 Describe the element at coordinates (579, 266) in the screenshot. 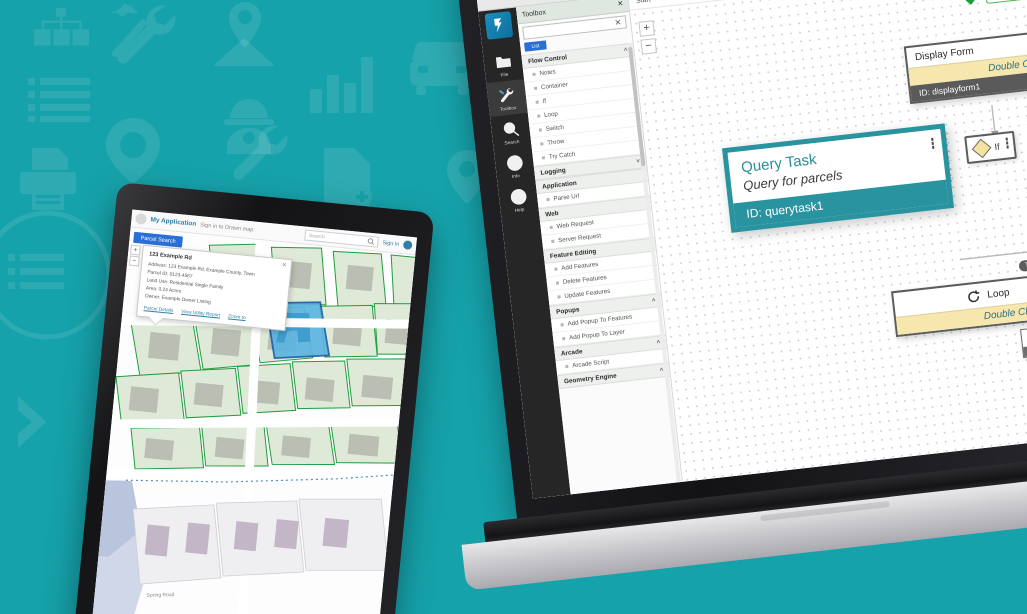

I see `toolbox-item-label: Add Features` at that location.